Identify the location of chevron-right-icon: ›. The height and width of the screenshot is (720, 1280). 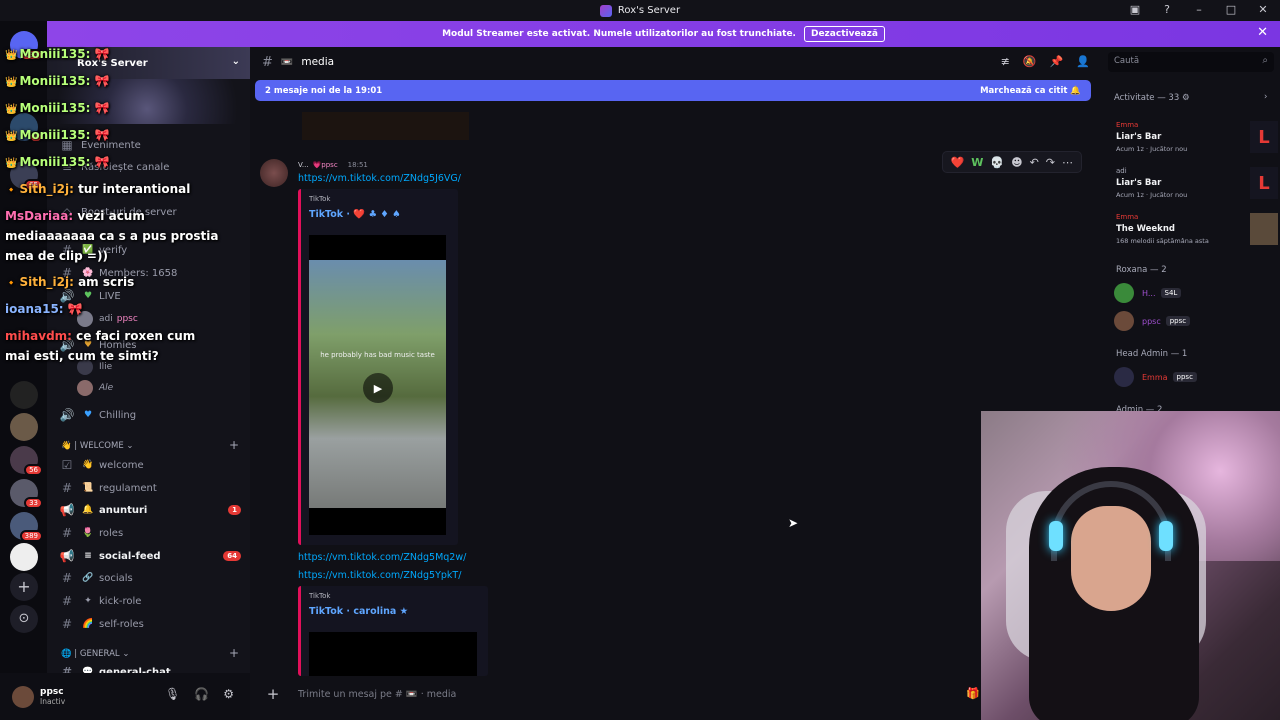
(1265, 97).